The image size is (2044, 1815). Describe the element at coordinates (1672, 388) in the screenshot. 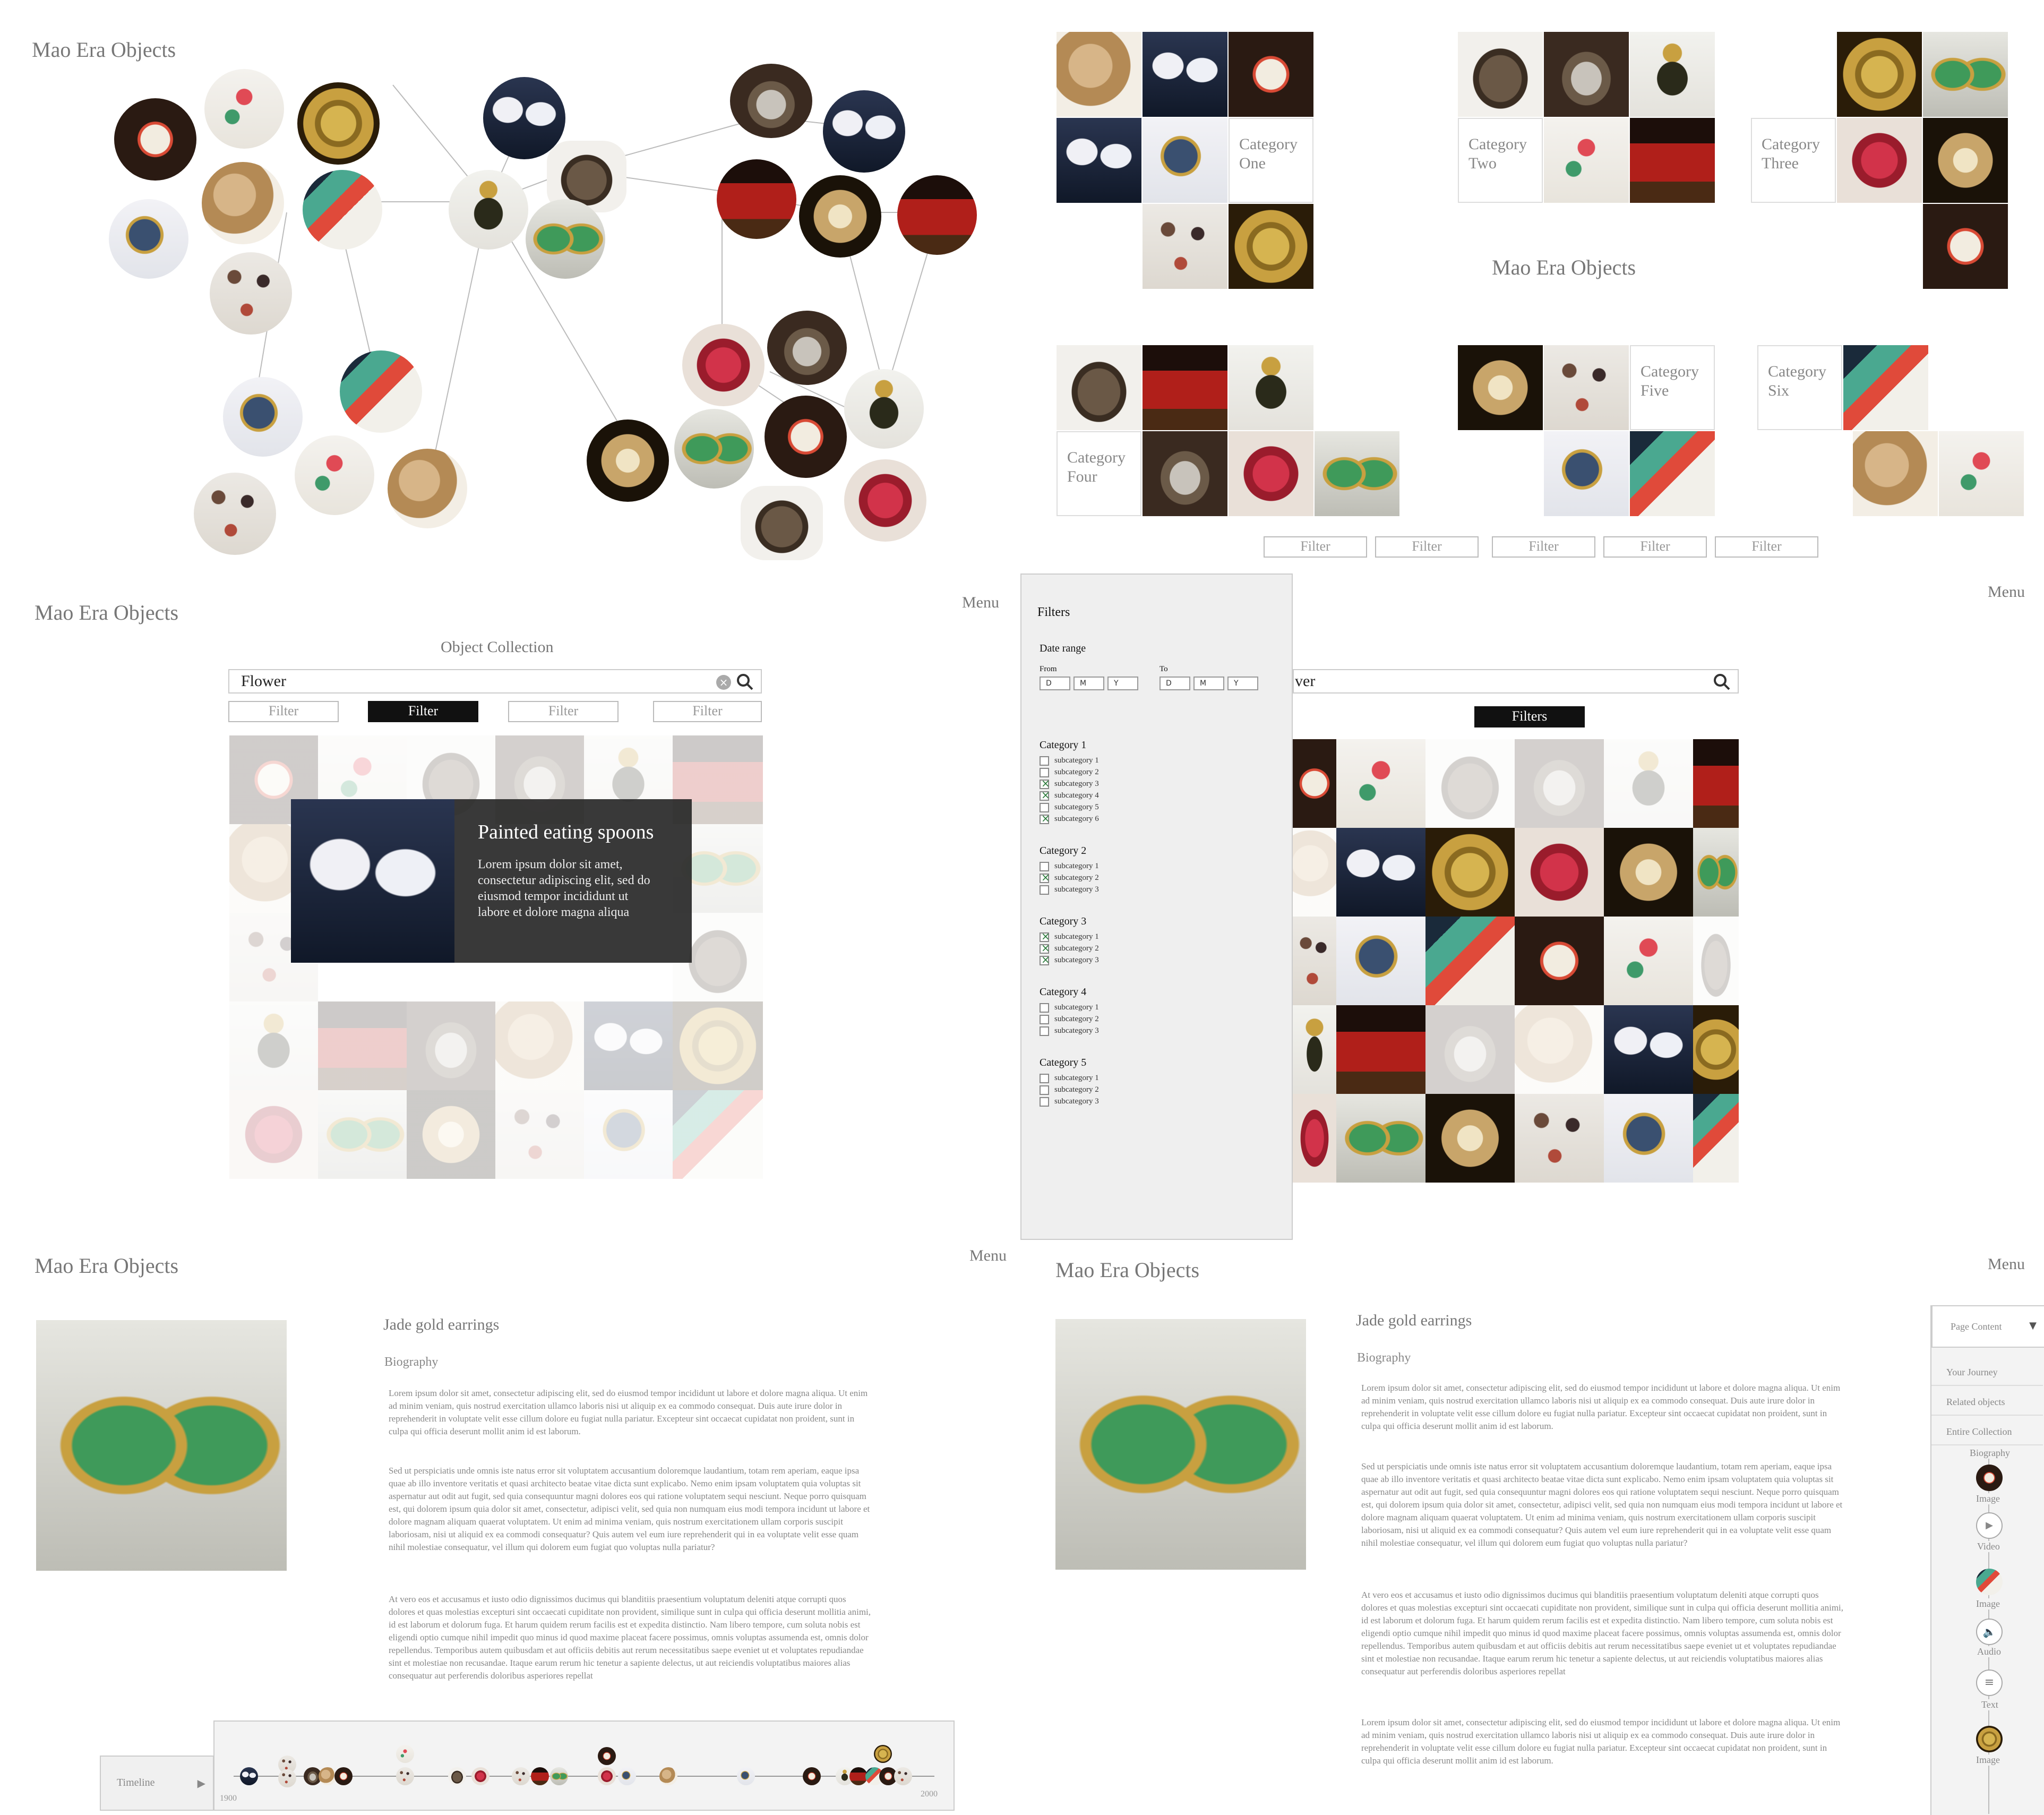

I see `category-five-label: Category Five` at that location.